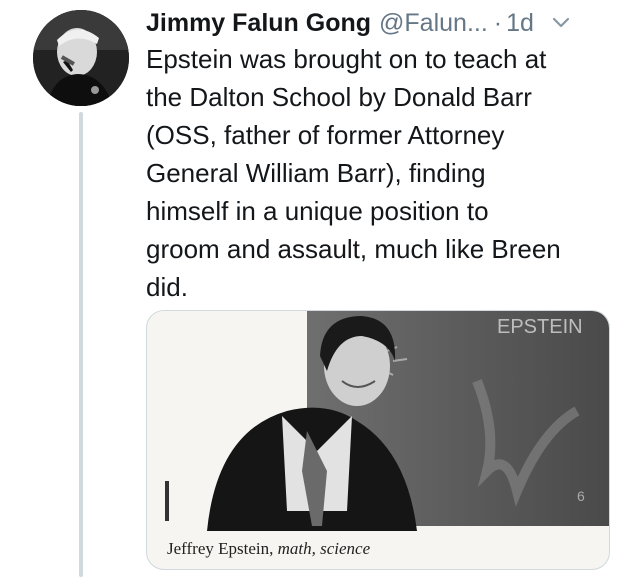 Image resolution: width=640 pixels, height=577 pixels. I want to click on tweet-header: Jimmy Falun Gong @Falun... · 1d, so click(386, 23).